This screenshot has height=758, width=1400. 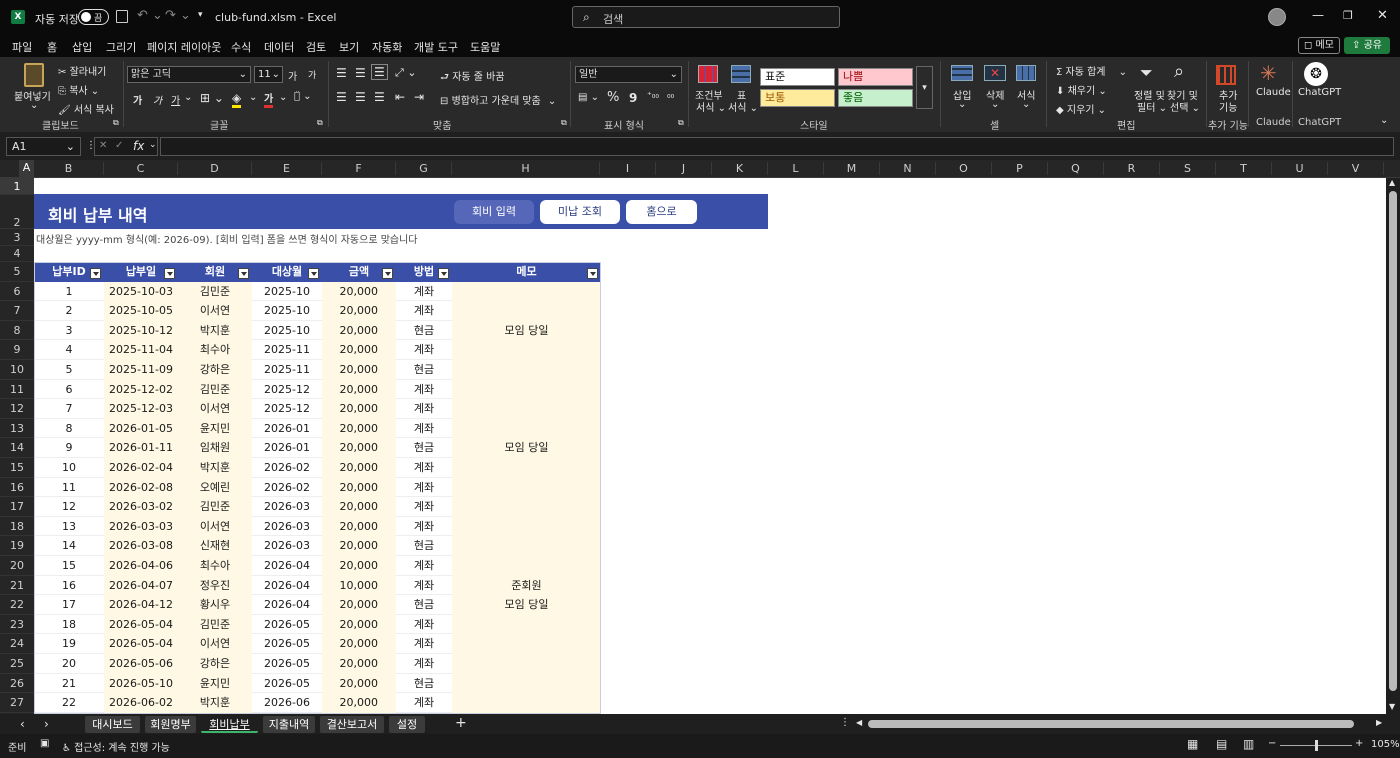 What do you see at coordinates (287, 546) in the screenshot?
I see `cell-month: 2026-03` at bounding box center [287, 546].